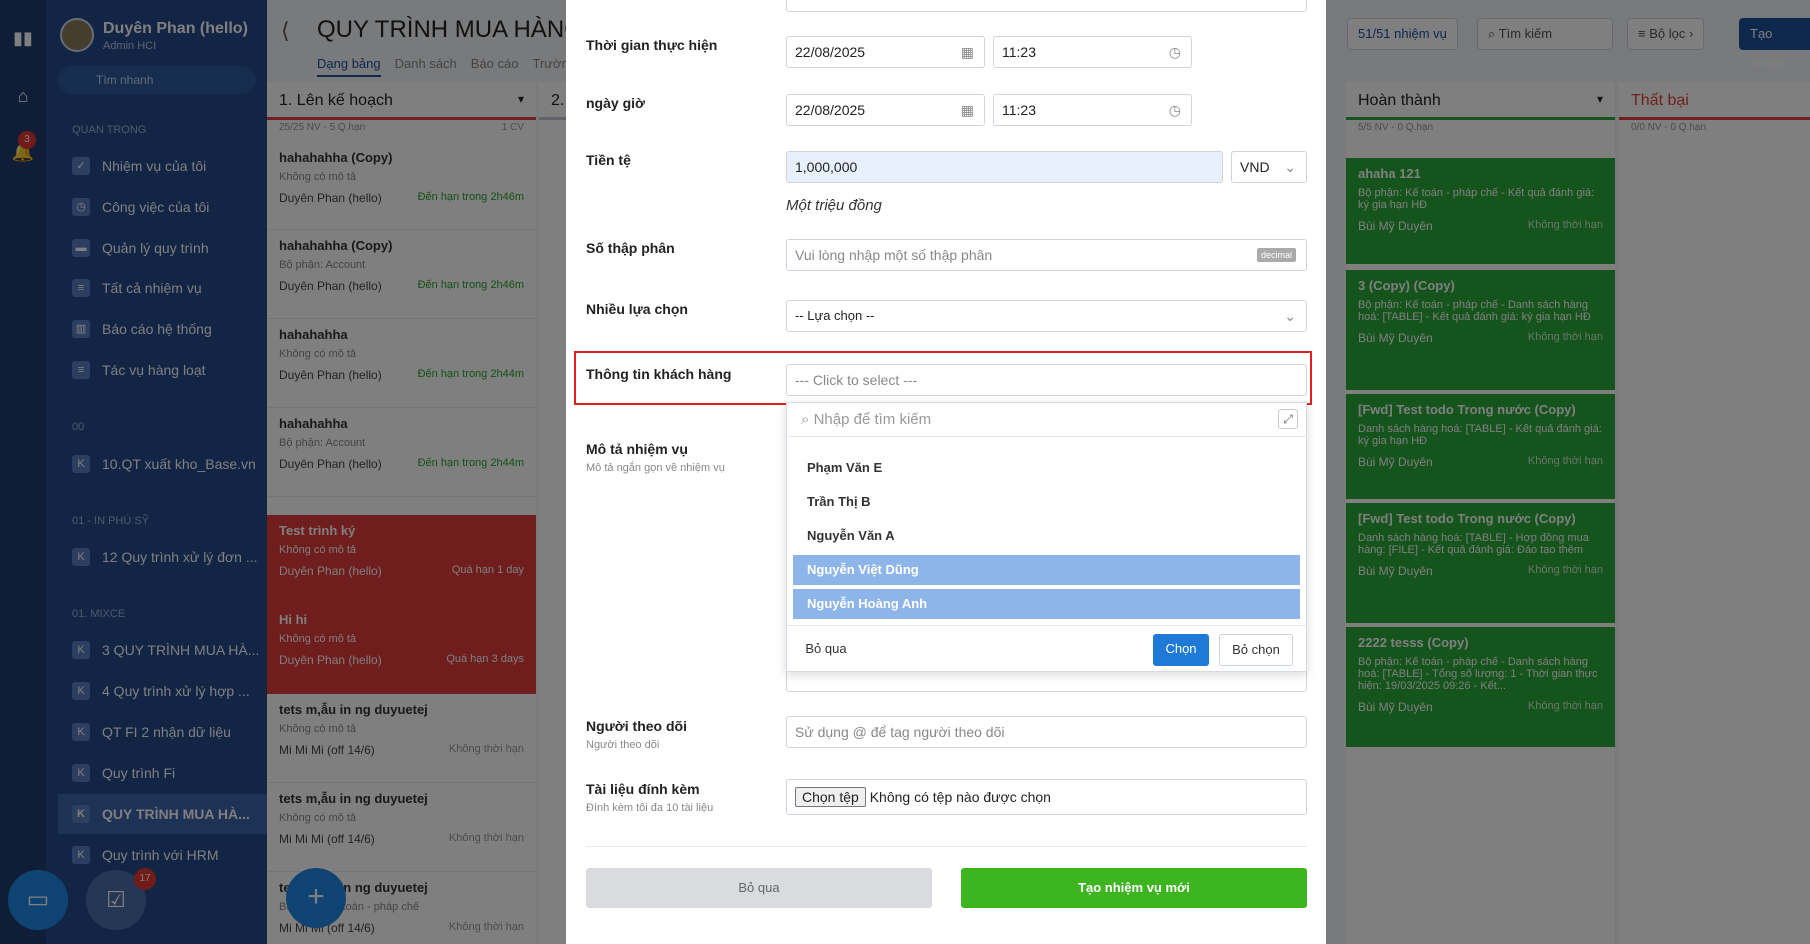  What do you see at coordinates (807, 419) in the screenshot?
I see `search-icon: ⌕` at bounding box center [807, 419].